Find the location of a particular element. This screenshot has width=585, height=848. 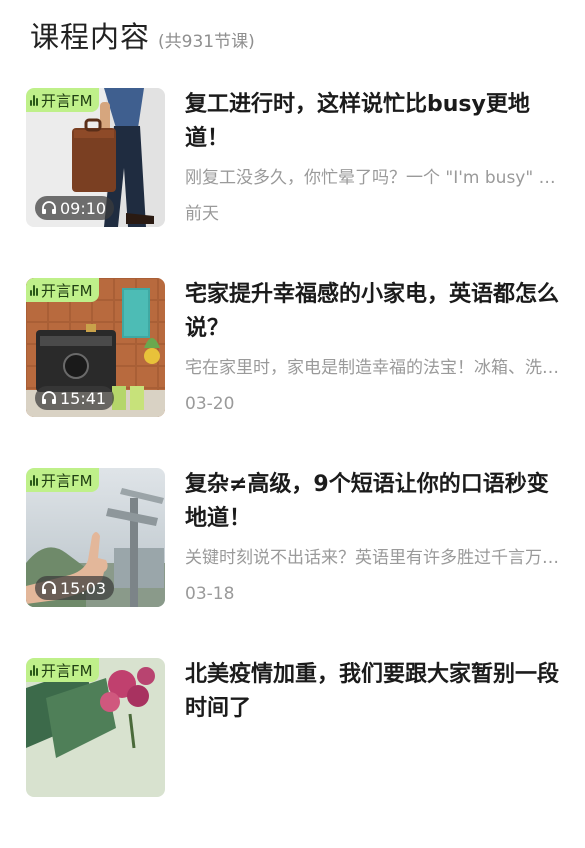

page-title: 课程内容 is located at coordinates (90, 37).